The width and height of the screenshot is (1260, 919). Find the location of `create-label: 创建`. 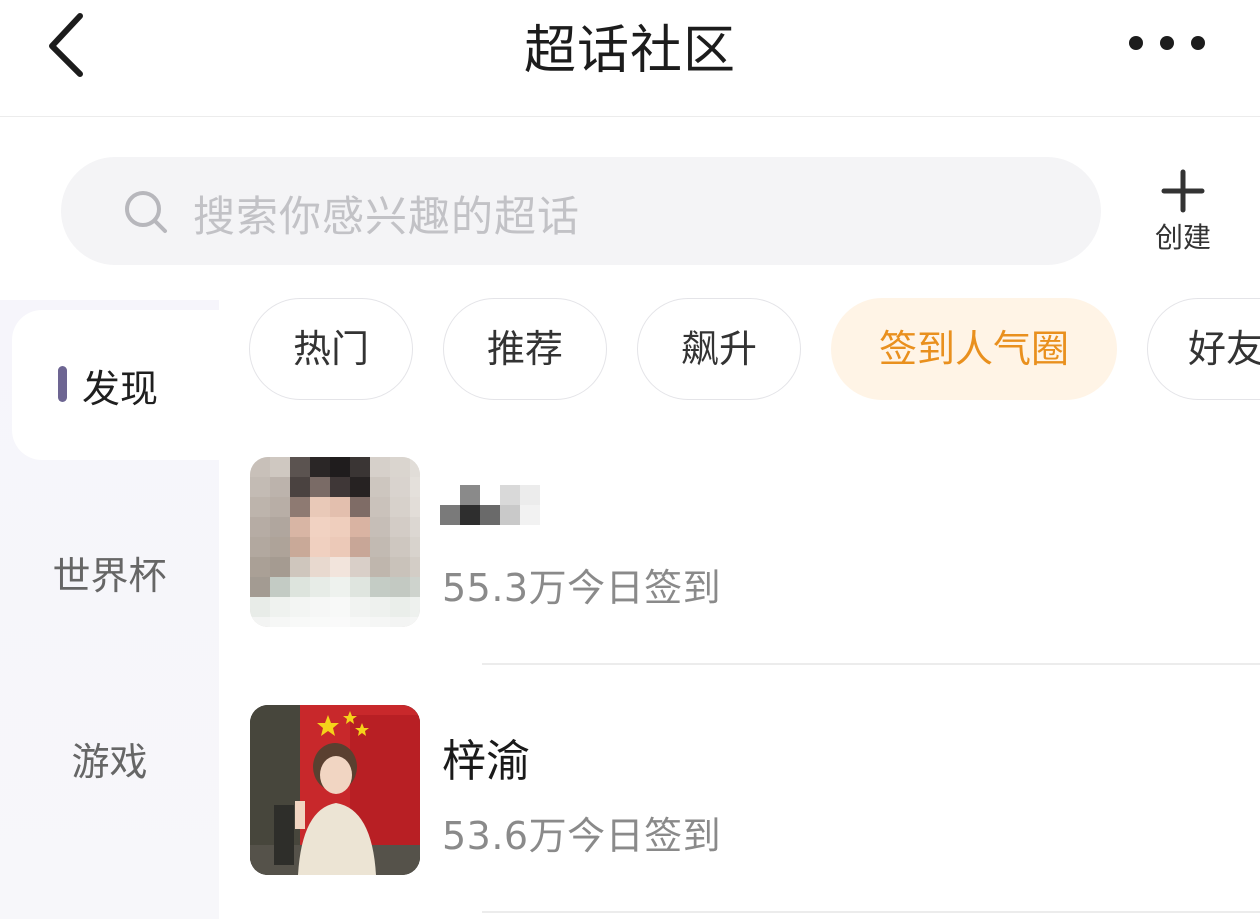

create-label: 创建 is located at coordinates (1182, 237).